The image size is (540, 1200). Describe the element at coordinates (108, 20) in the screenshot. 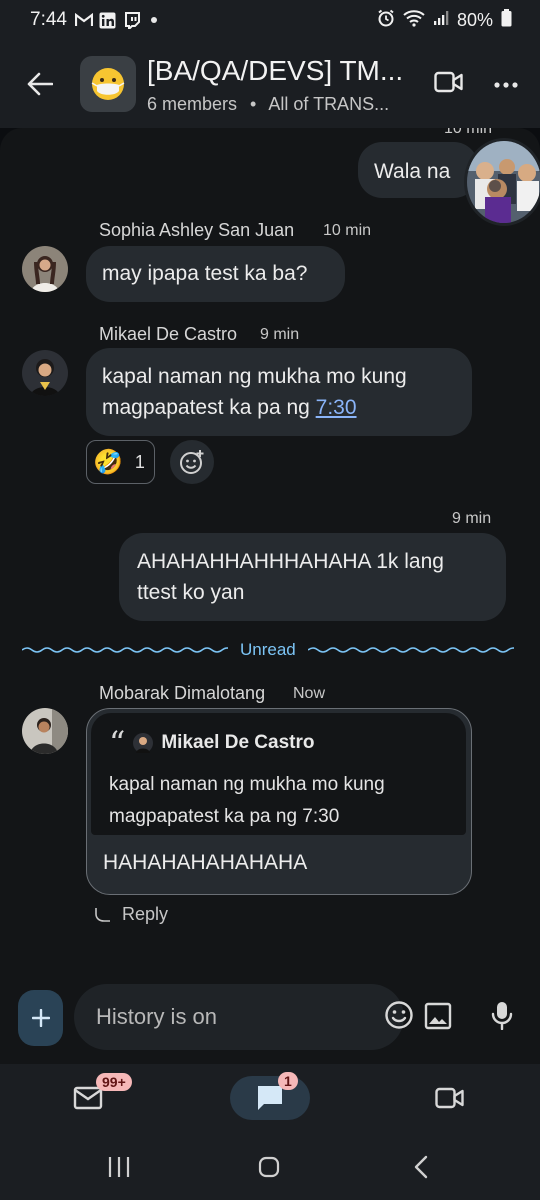

I see `linkedin-icon` at that location.